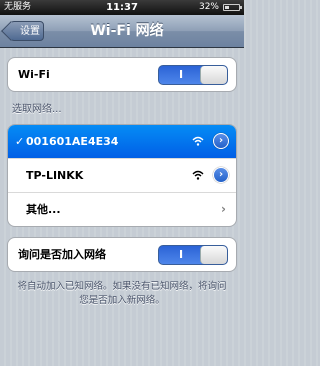 The width and height of the screenshot is (320, 366). What do you see at coordinates (227, 7) in the screenshot?
I see `battery-level` at bounding box center [227, 7].